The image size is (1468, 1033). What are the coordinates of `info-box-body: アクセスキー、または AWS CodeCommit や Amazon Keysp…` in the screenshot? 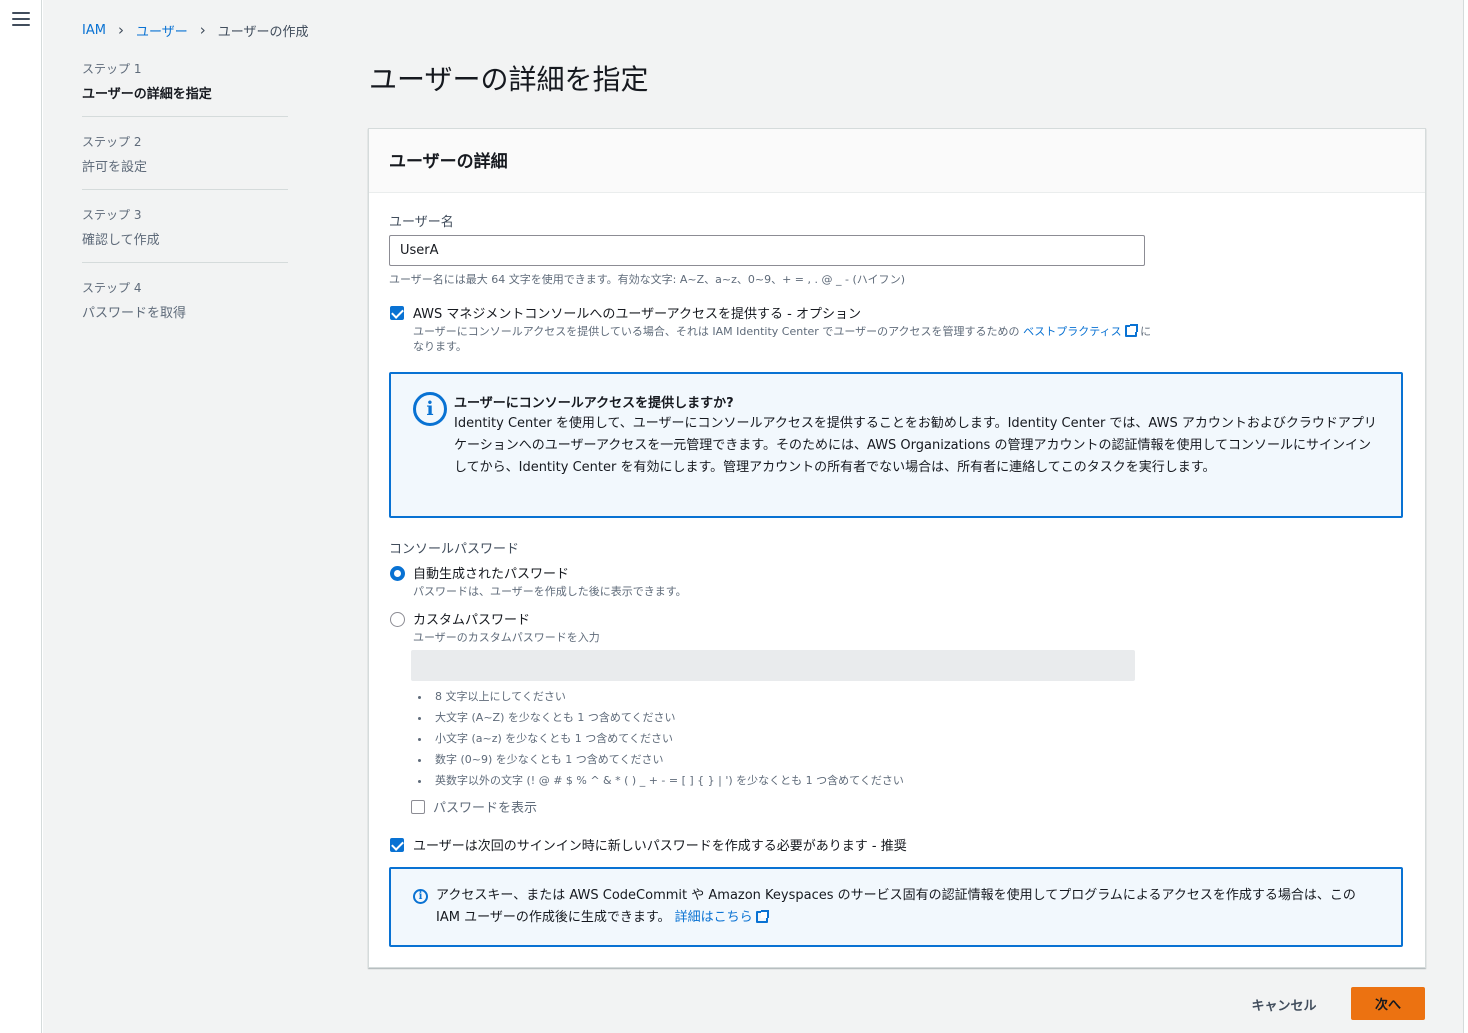 It's located at (896, 906).